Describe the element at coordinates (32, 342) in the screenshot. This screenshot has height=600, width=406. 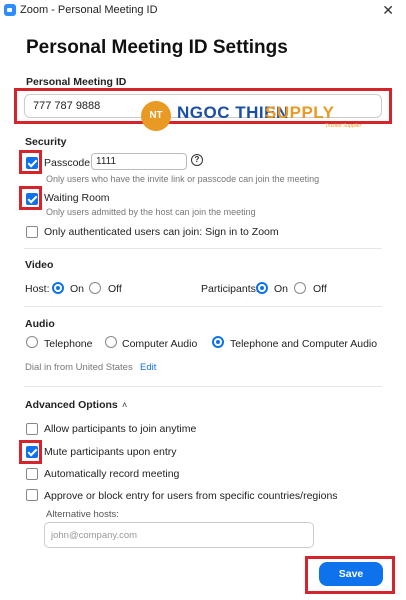
I see `audio-telephone-radio` at that location.